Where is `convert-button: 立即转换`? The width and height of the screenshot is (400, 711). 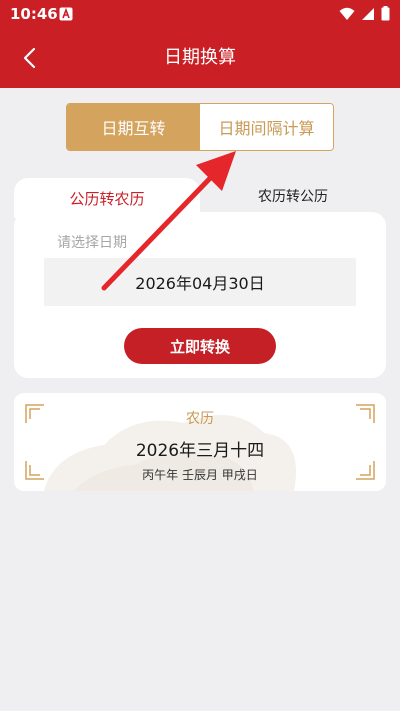 convert-button: 立即转换 is located at coordinates (200, 346).